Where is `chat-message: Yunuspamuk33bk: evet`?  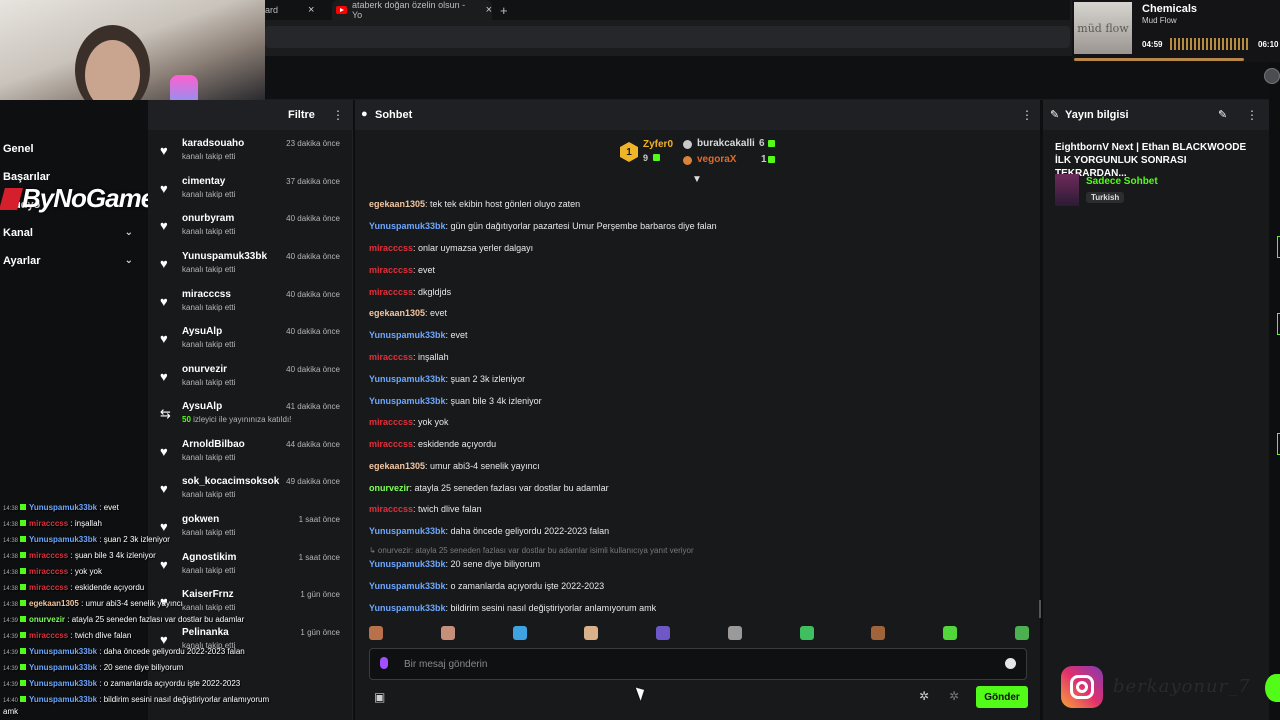 chat-message: Yunuspamuk33bk: evet is located at coordinates (418, 335).